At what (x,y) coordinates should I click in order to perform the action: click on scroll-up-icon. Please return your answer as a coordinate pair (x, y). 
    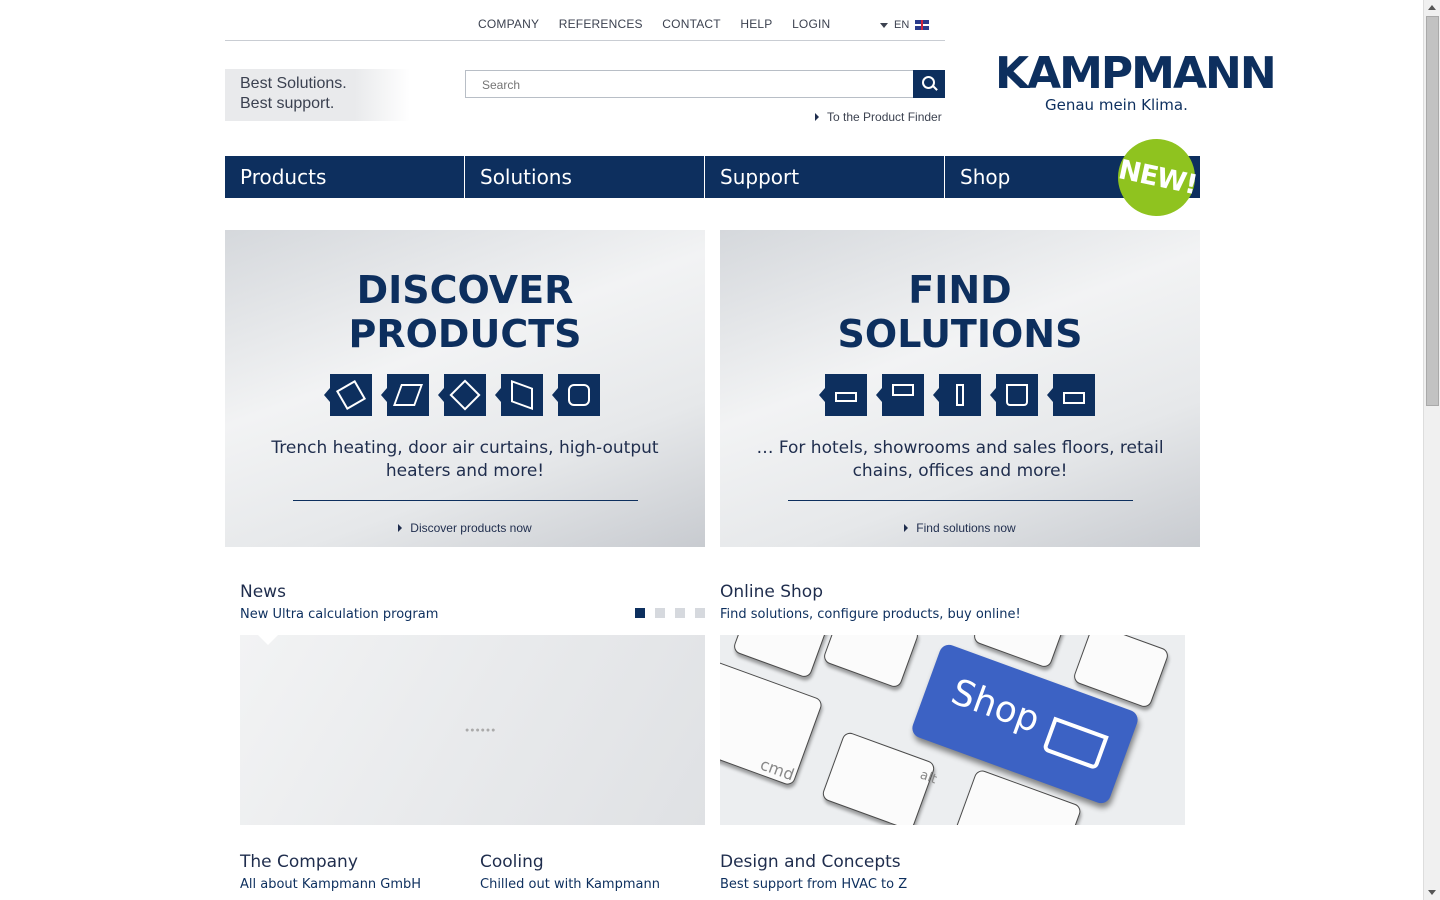
    Looking at the image, I should click on (1432, 7).